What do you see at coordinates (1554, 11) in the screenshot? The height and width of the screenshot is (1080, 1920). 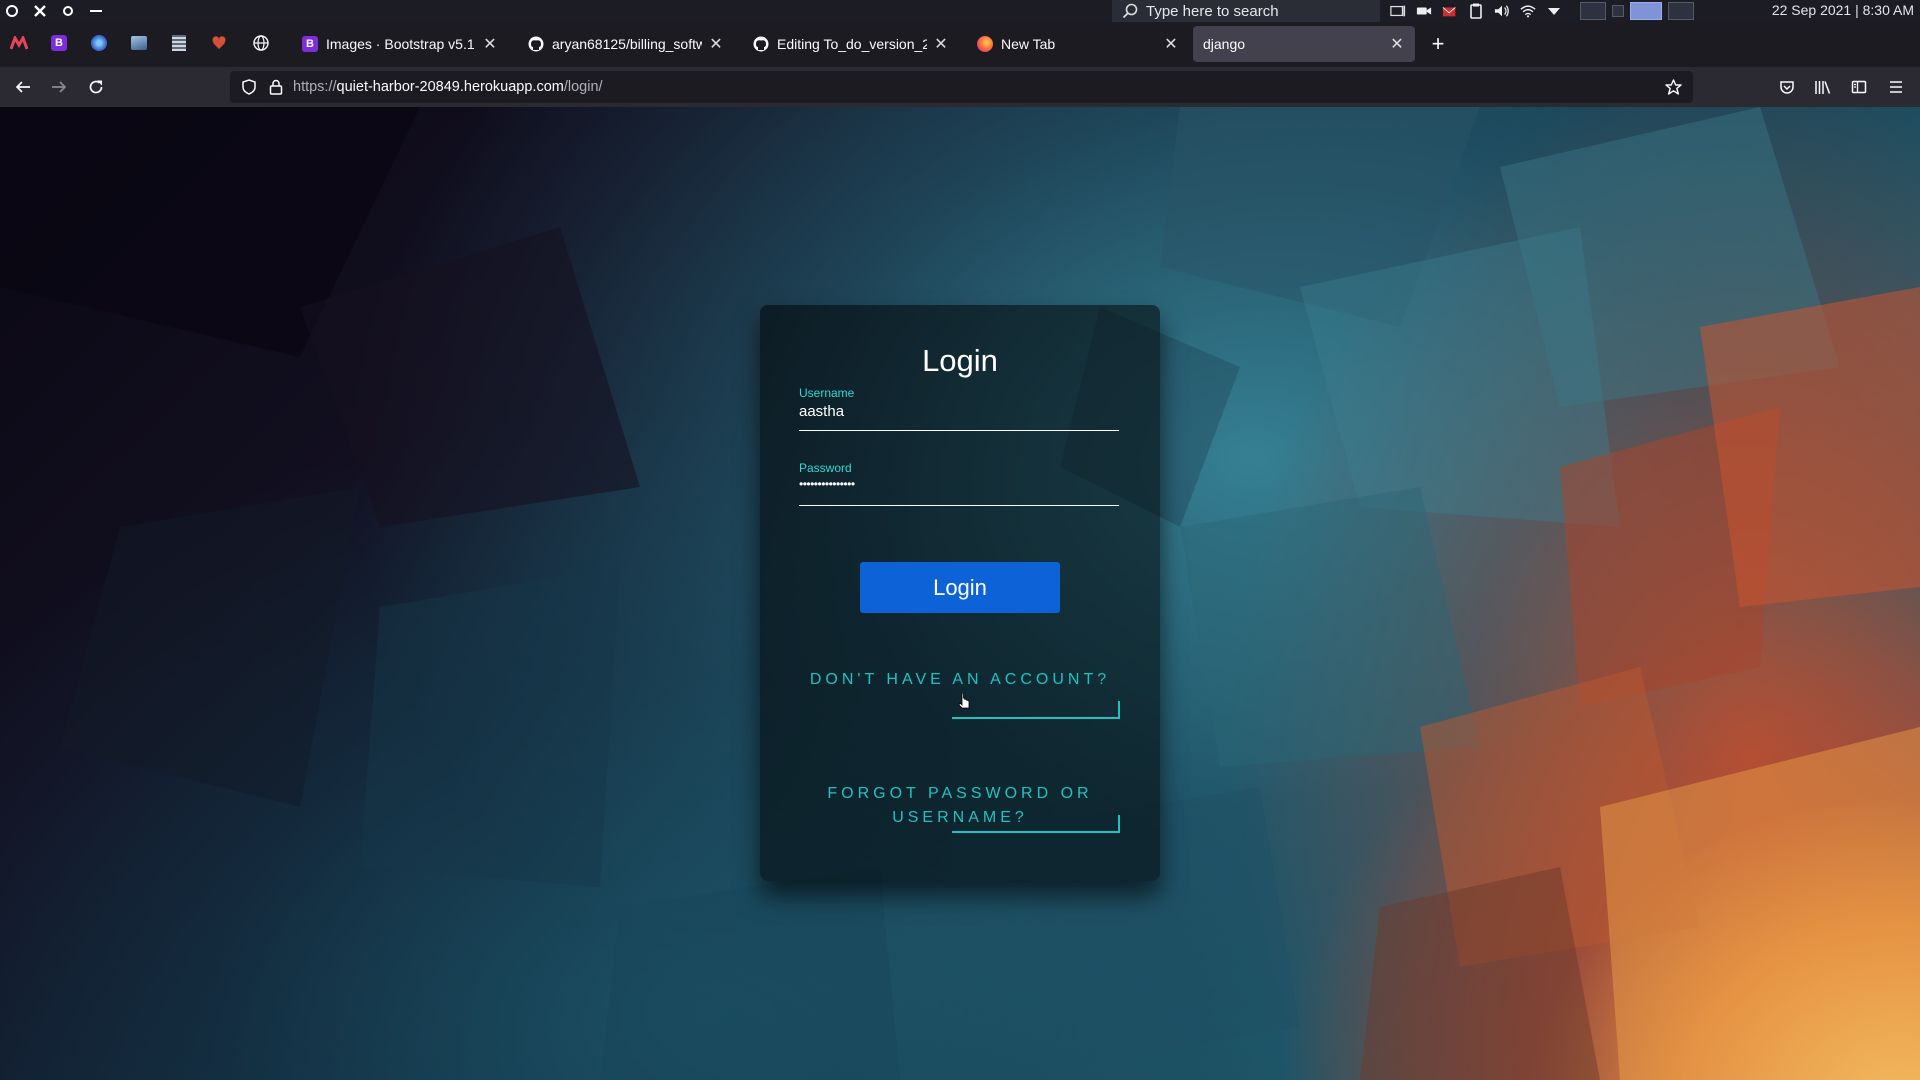 I see `tray-expand-icon` at bounding box center [1554, 11].